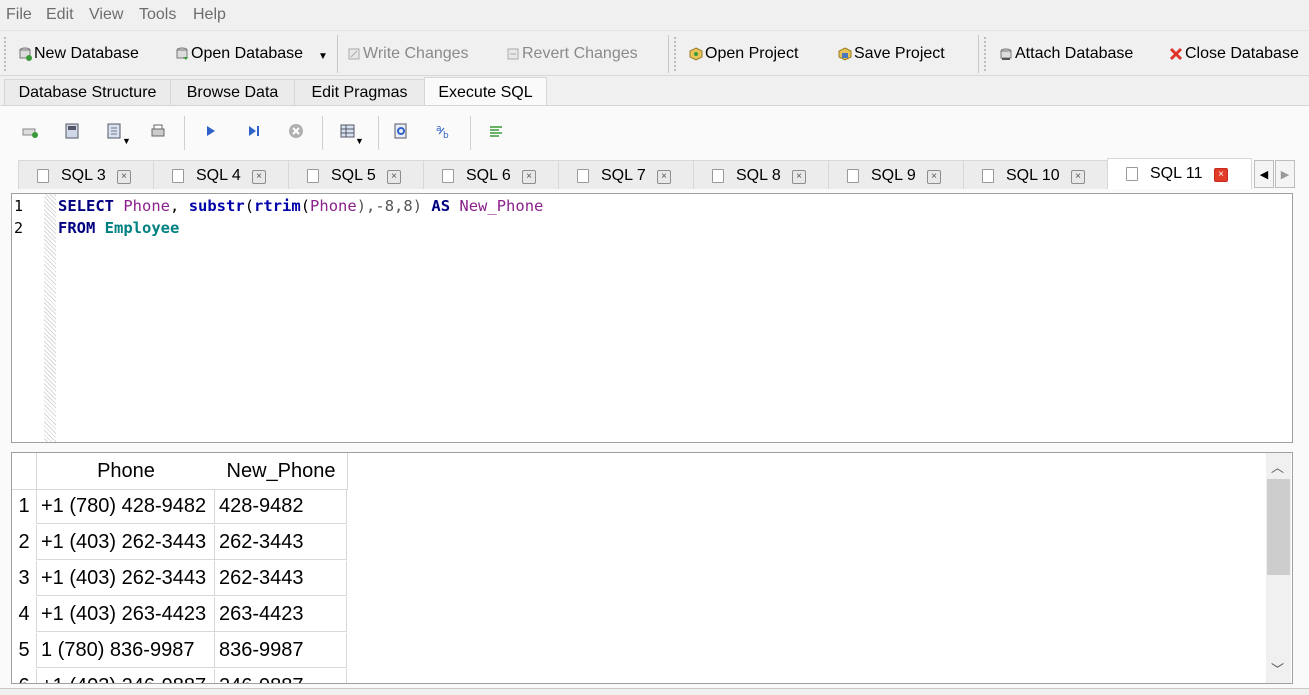 Image resolution: width=1309 pixels, height=695 pixels. Describe the element at coordinates (216, 206) in the screenshot. I see `function-substr: substr` at that location.